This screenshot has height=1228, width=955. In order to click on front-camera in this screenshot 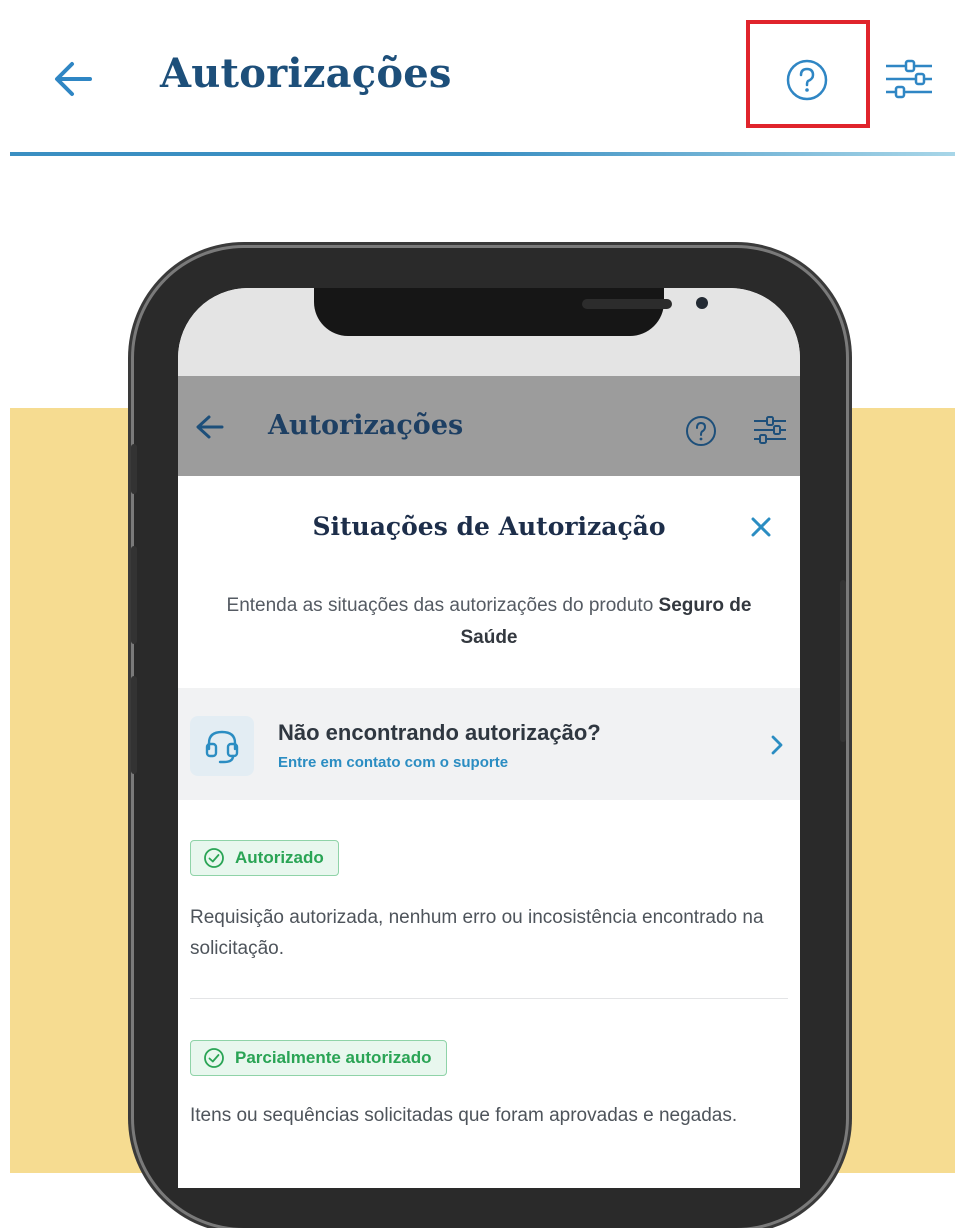, I will do `click(702, 303)`.